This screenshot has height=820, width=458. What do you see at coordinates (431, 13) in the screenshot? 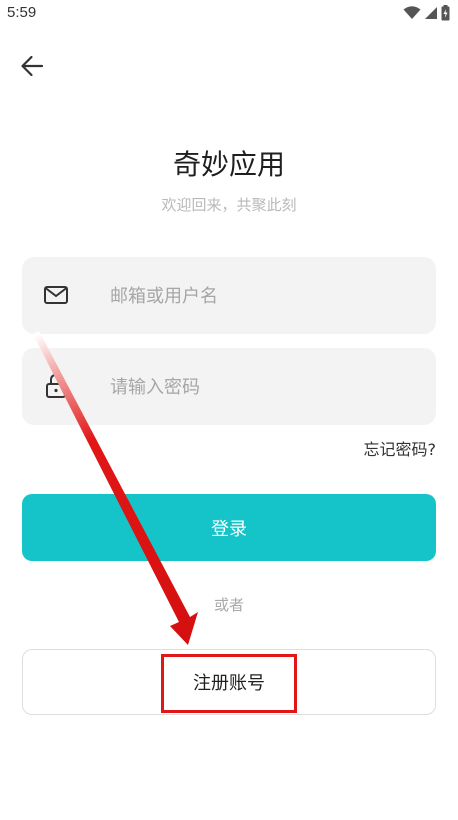
I see `cellular-signal-icon` at bounding box center [431, 13].